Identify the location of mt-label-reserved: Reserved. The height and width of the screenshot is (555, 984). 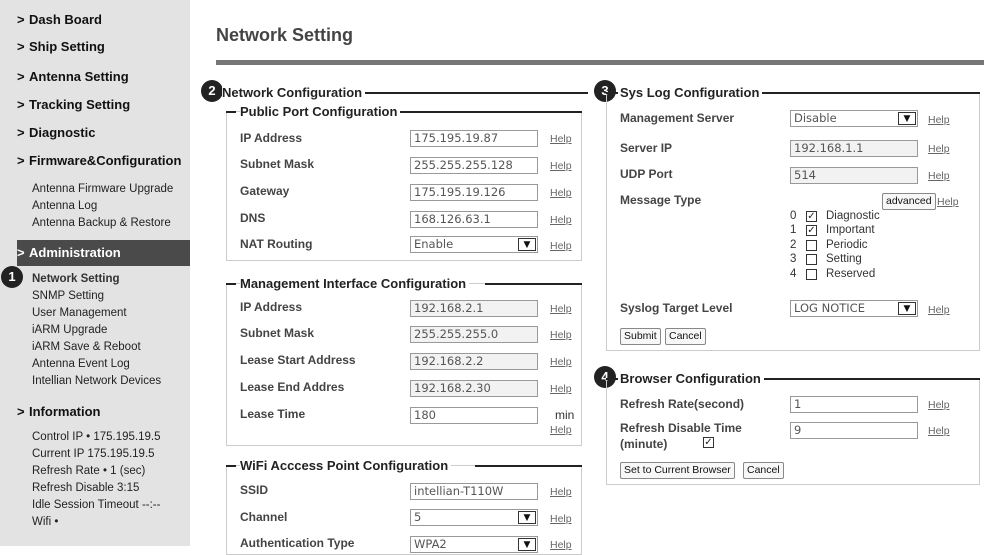
(851, 274).